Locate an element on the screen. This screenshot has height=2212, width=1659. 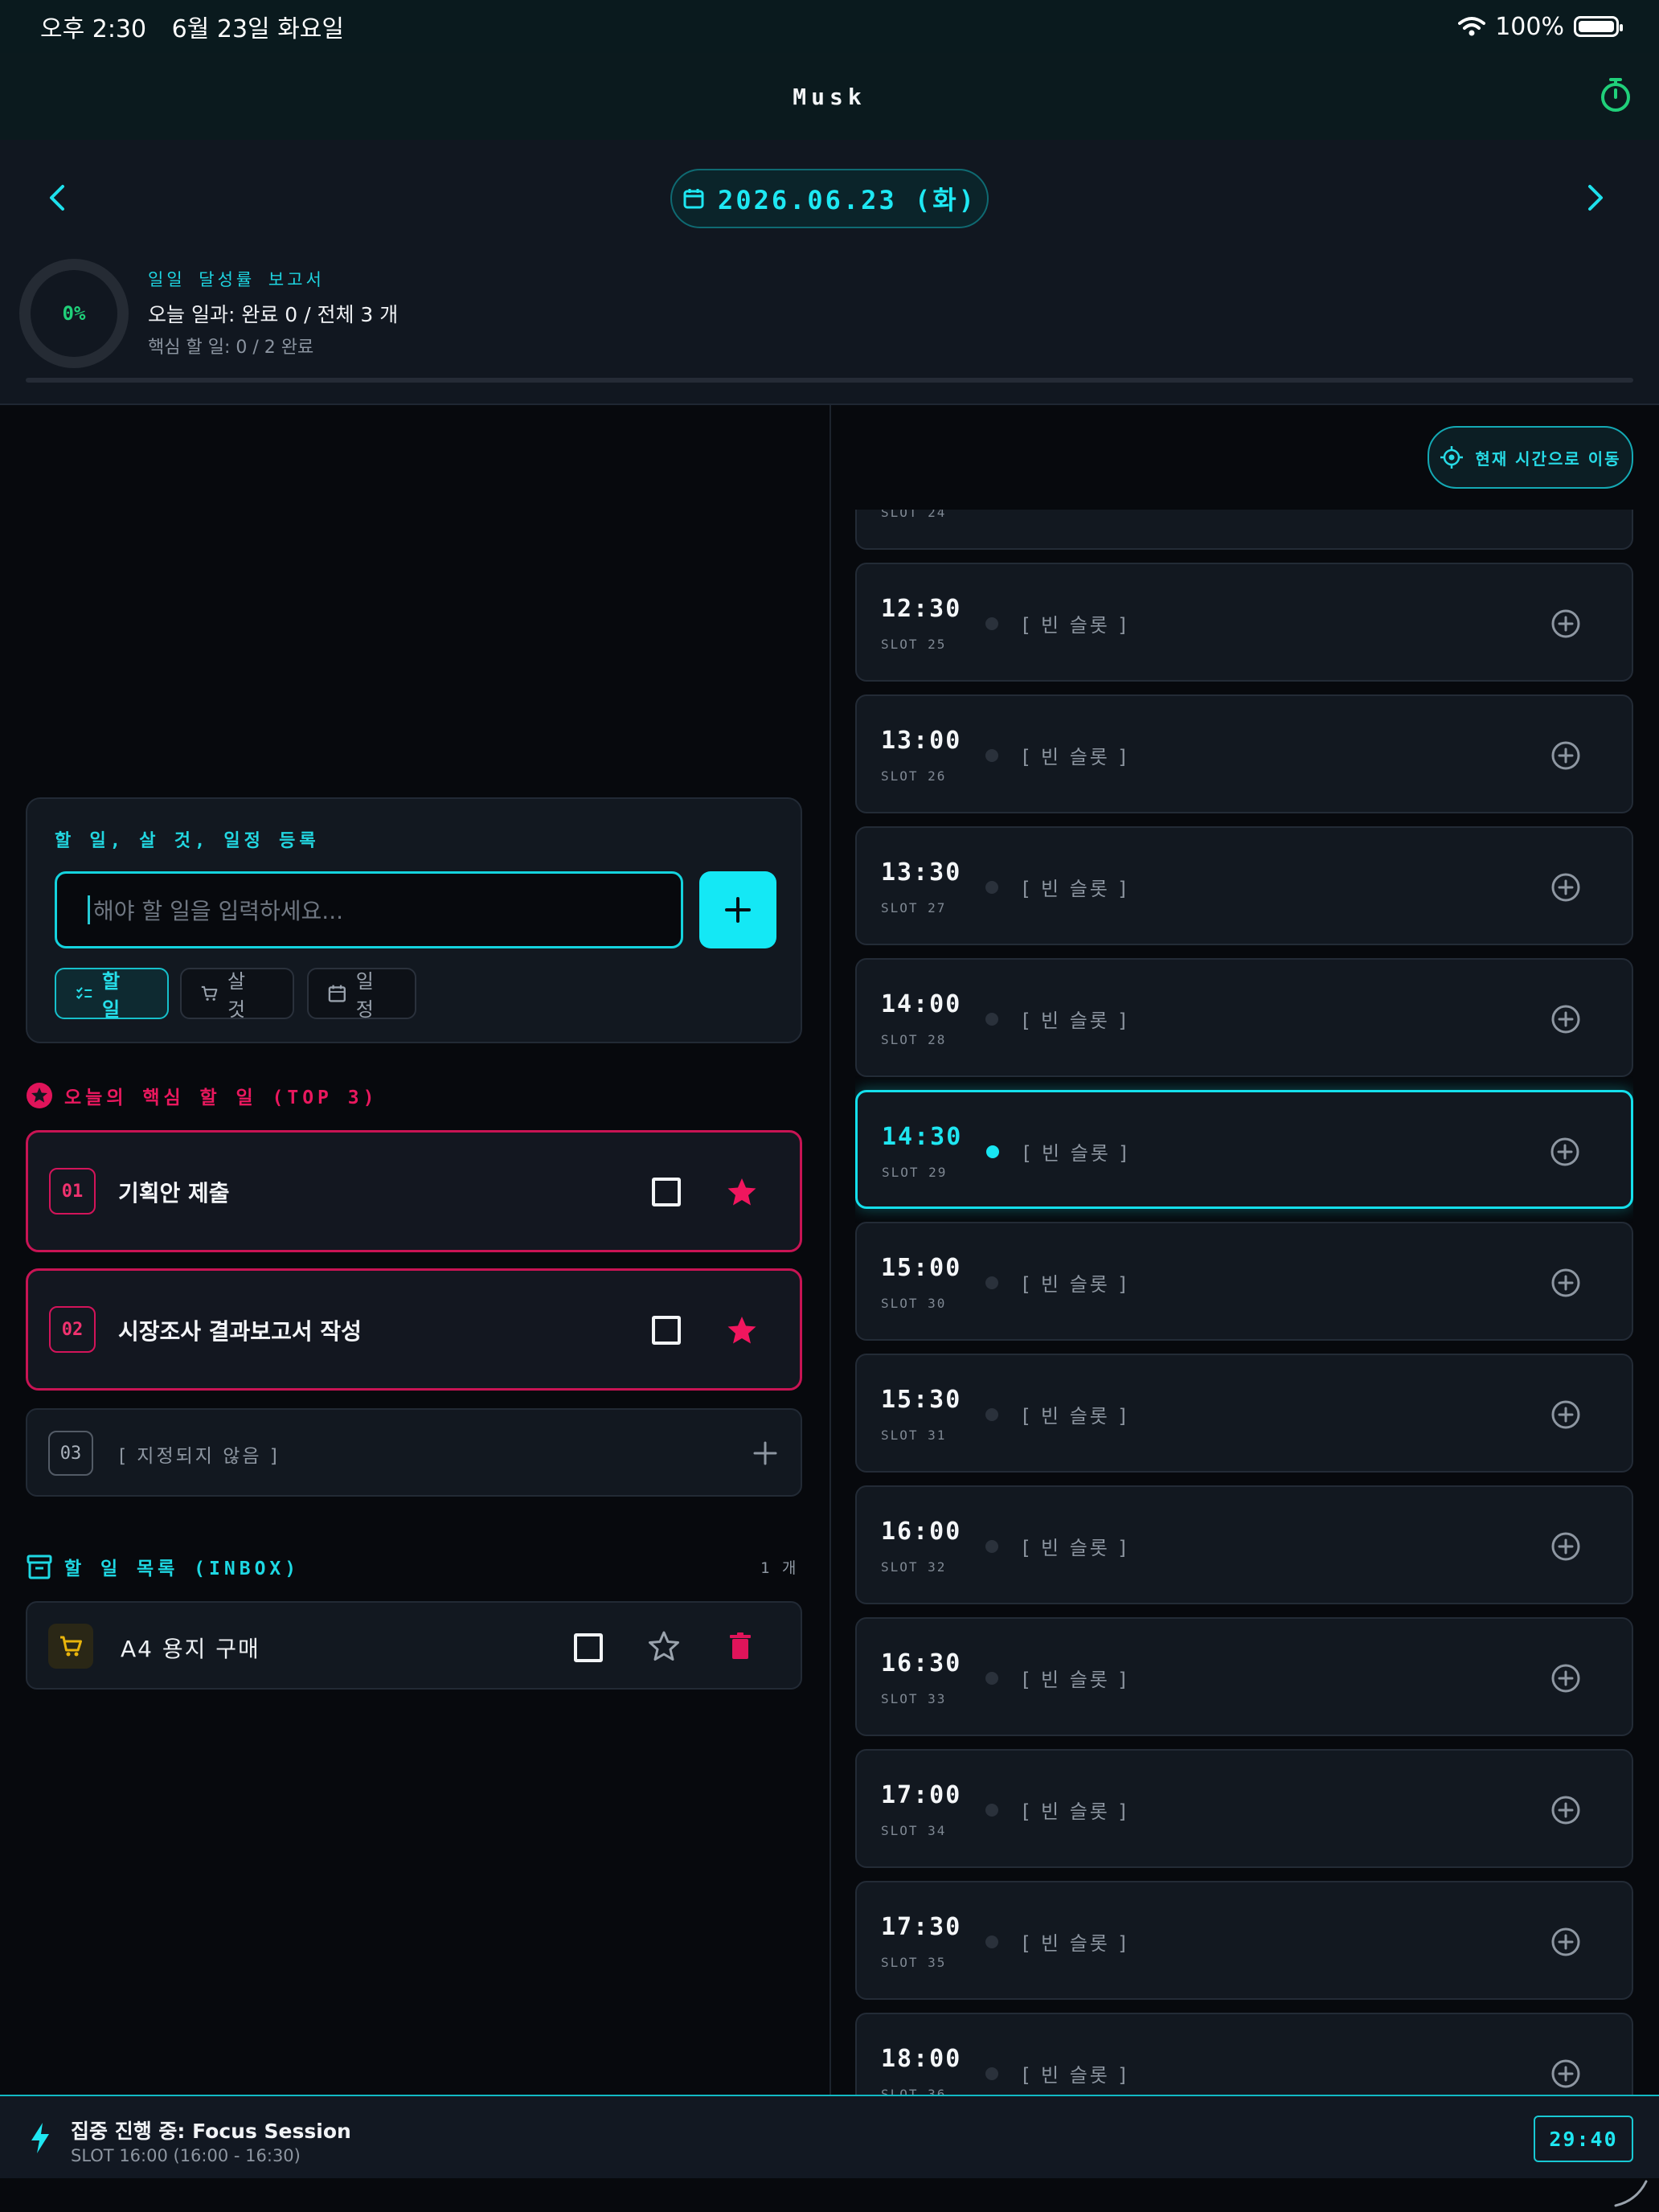
chip-todo: 할 일 is located at coordinates (112, 994).